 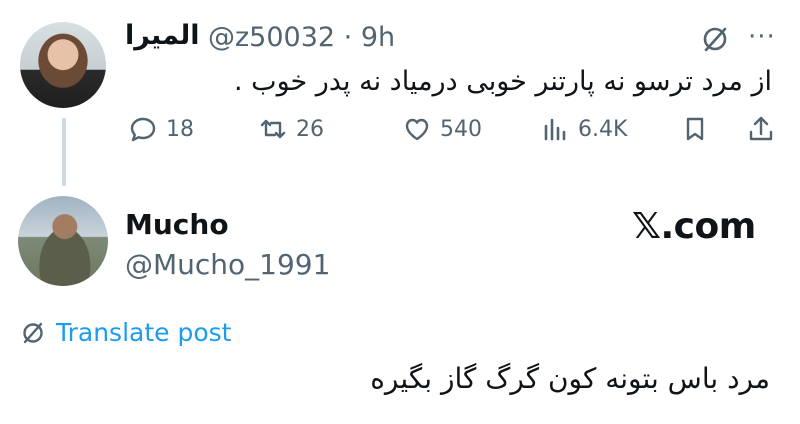 What do you see at coordinates (143, 129) in the screenshot?
I see `reply-icon` at bounding box center [143, 129].